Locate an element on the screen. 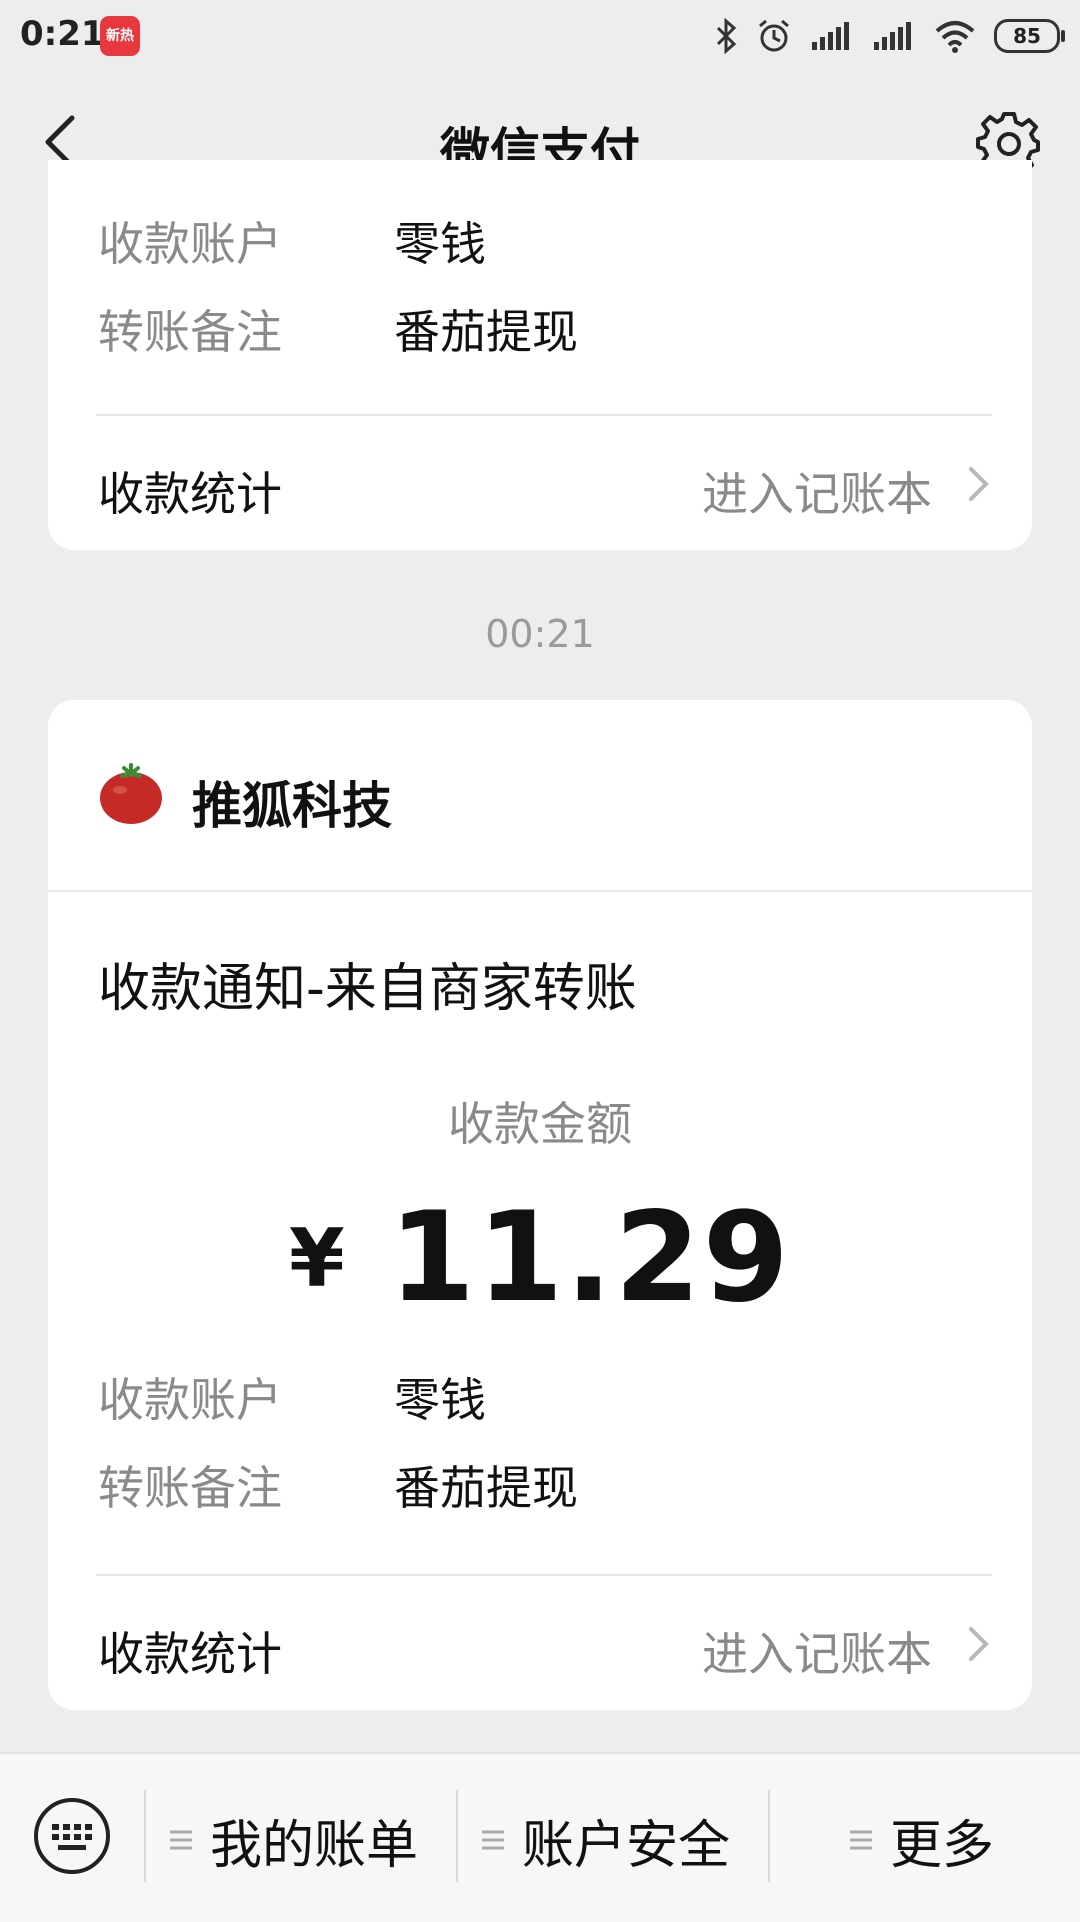 The width and height of the screenshot is (1080, 1922). menu-label: 账户安全 is located at coordinates (626, 1845).